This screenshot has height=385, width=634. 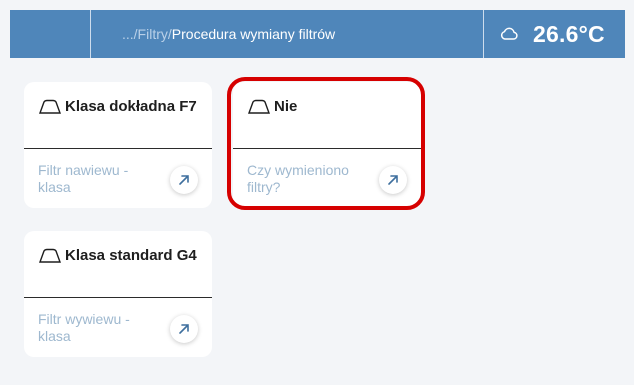 I want to click on card-title: Klasa dokładna F7, so click(x=117, y=106).